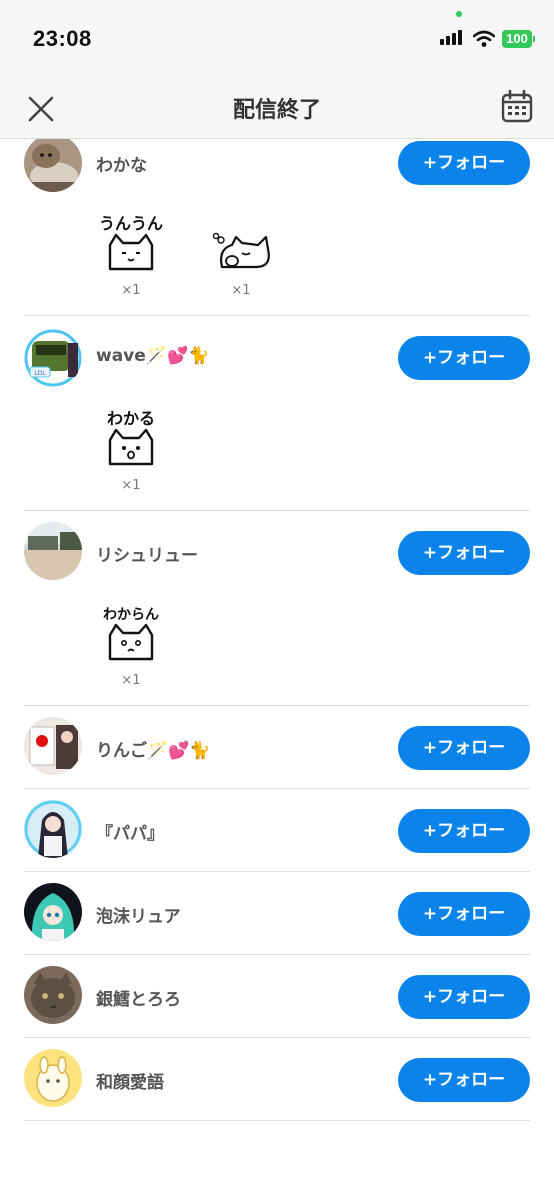  Describe the element at coordinates (277, 227) in the screenshot. I see `list-item: わかな +フォロー うんうん ×1 ×1` at that location.